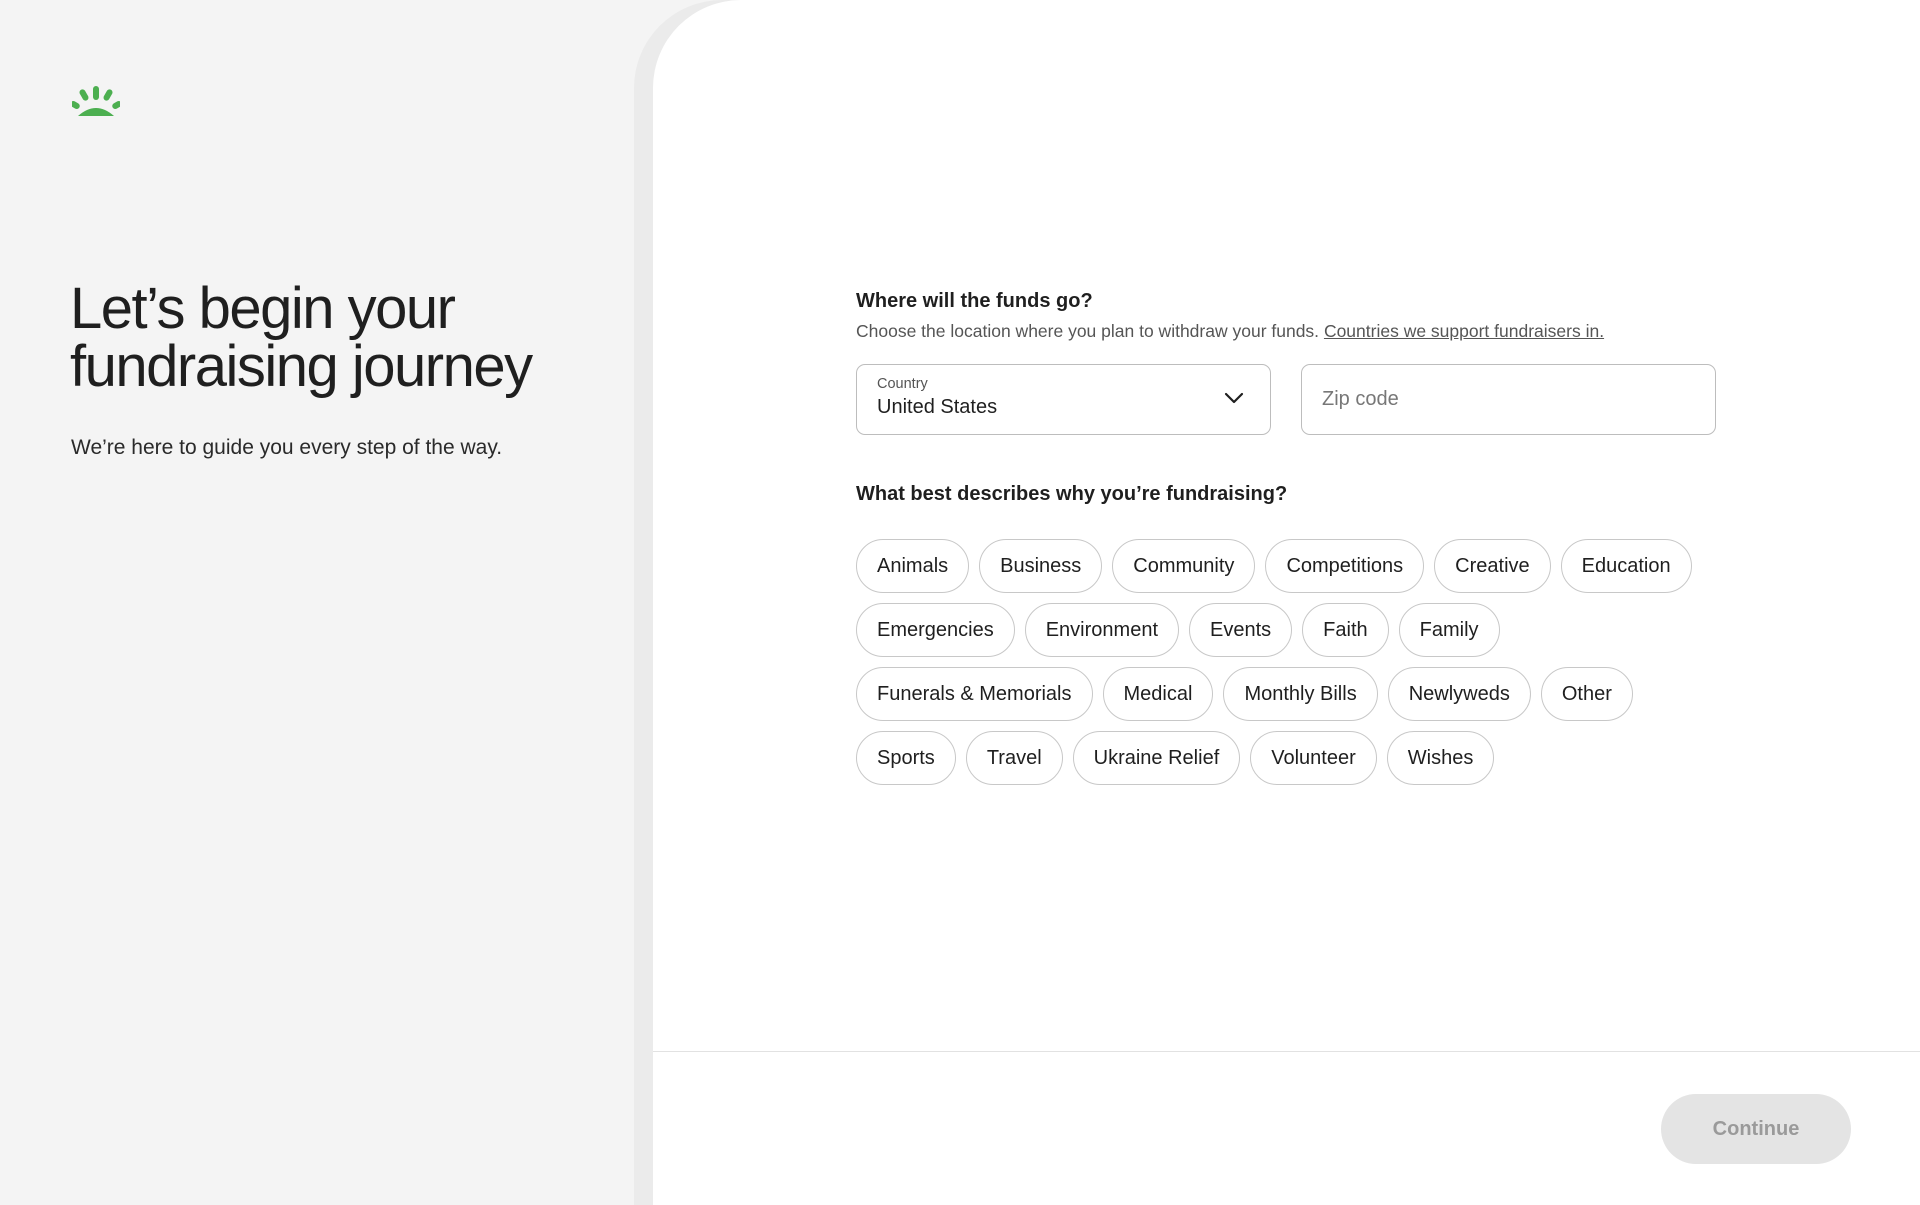 This screenshot has height=1205, width=1920. Describe the element at coordinates (902, 384) in the screenshot. I see `country-label: Country` at that location.